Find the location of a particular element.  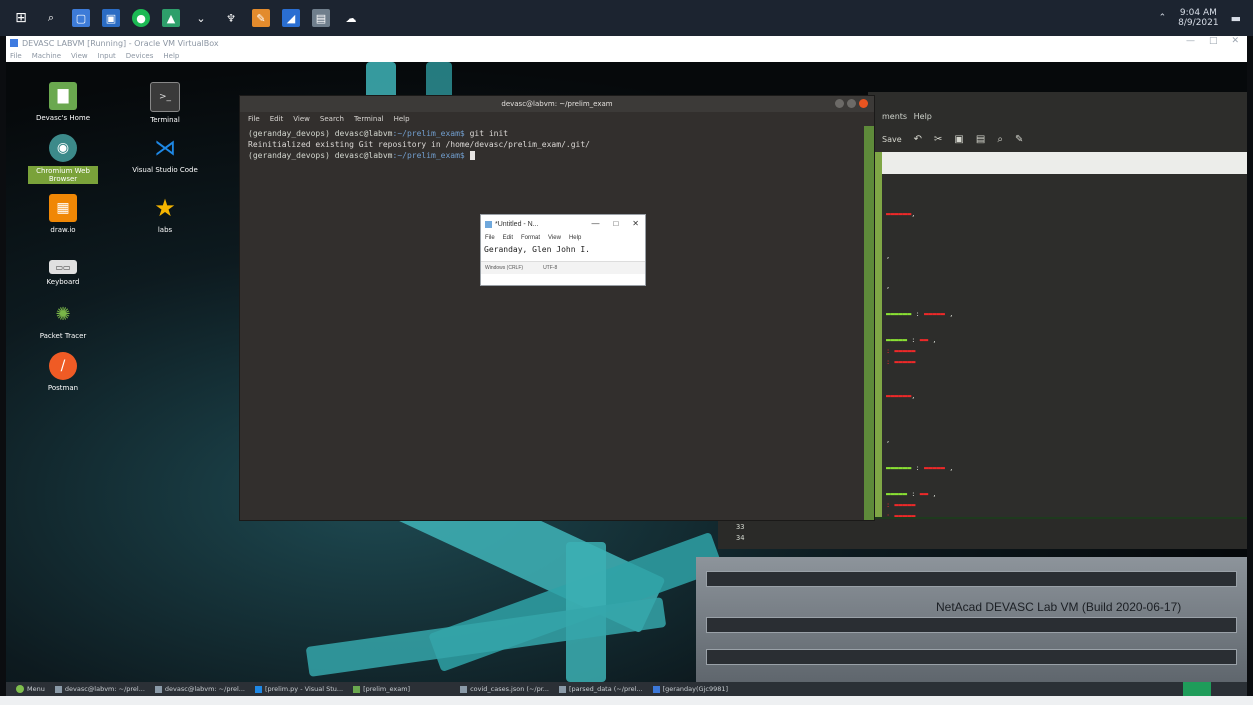

photos-icon: ▲ is located at coordinates (171, 18).